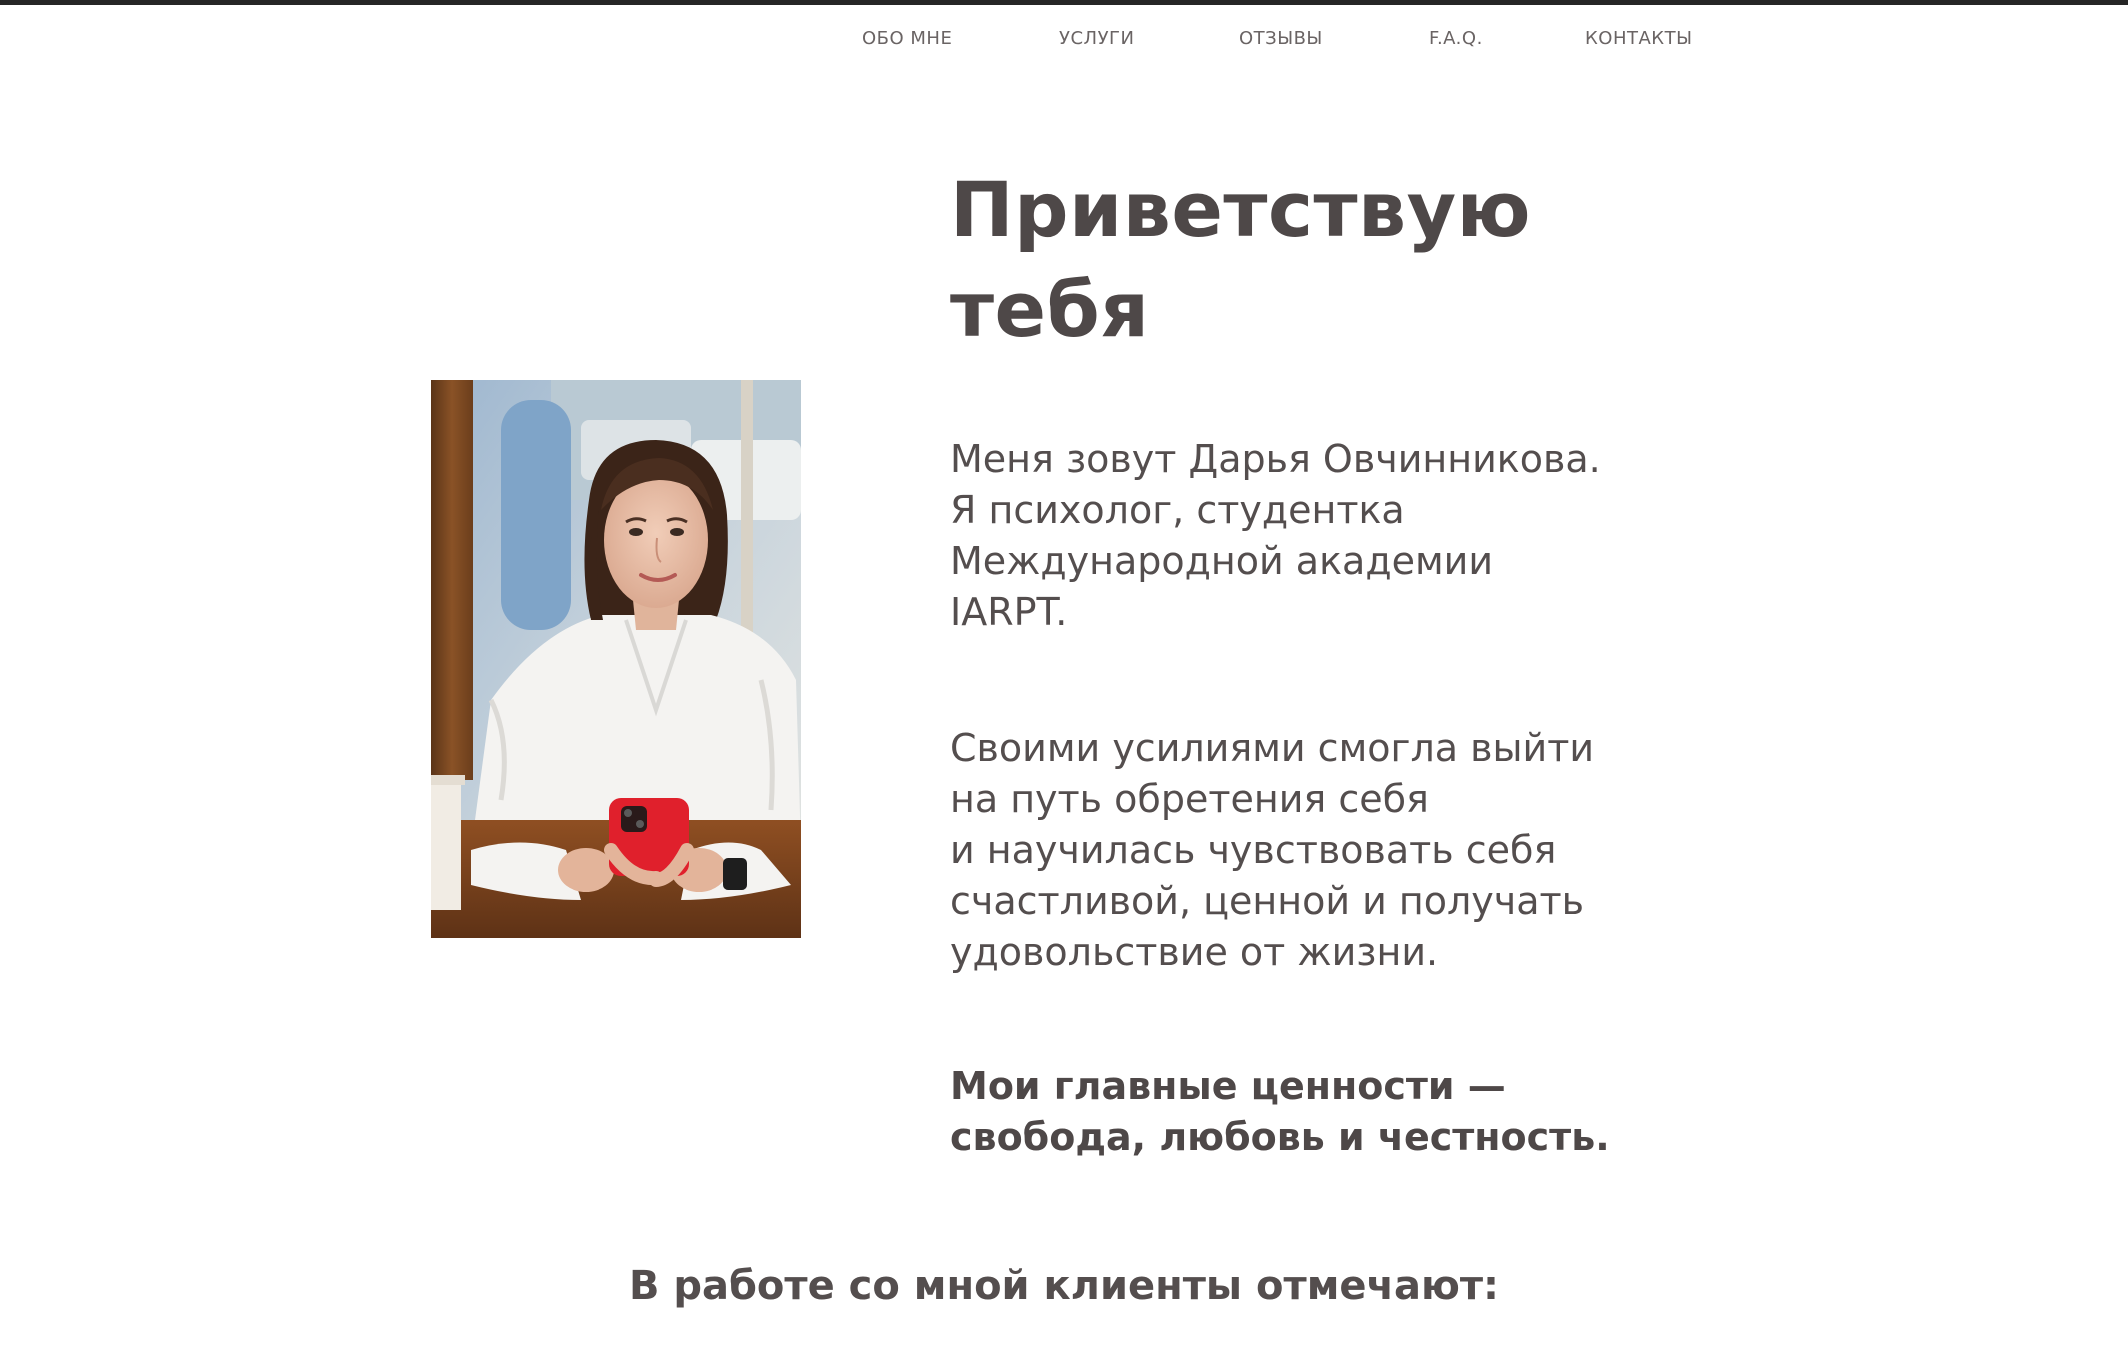  What do you see at coordinates (1096, 38) in the screenshot?
I see `nav-item-services: УСЛУГИ` at bounding box center [1096, 38].